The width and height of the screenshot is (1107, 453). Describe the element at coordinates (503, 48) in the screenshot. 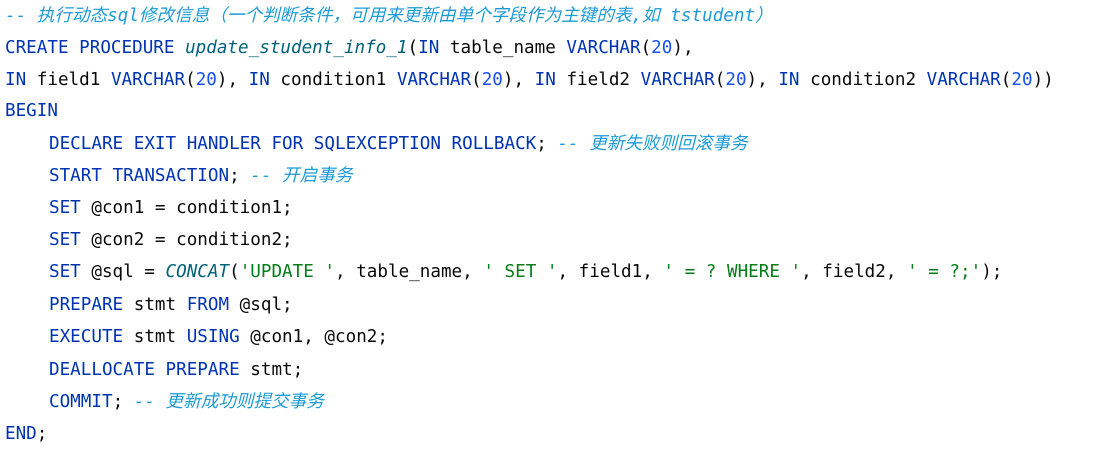

I see `code-token-identifier: table_name` at that location.